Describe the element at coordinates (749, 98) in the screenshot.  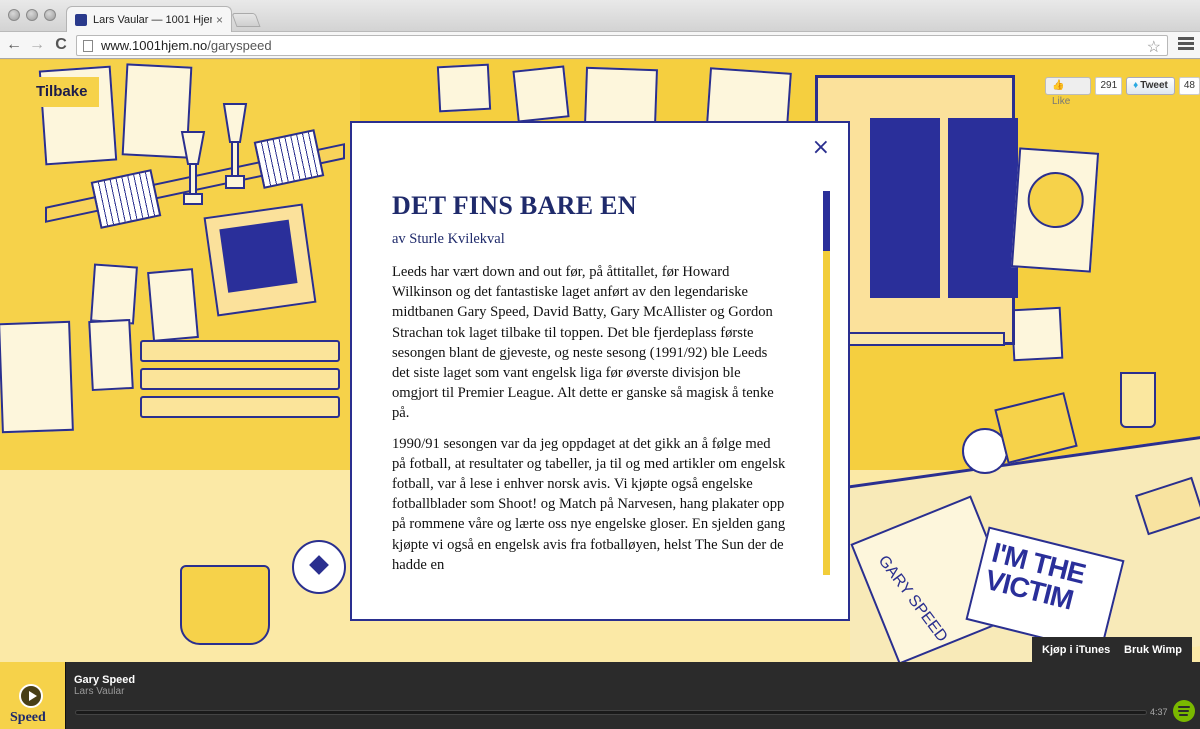
I see `poster-leeds-united` at that location.